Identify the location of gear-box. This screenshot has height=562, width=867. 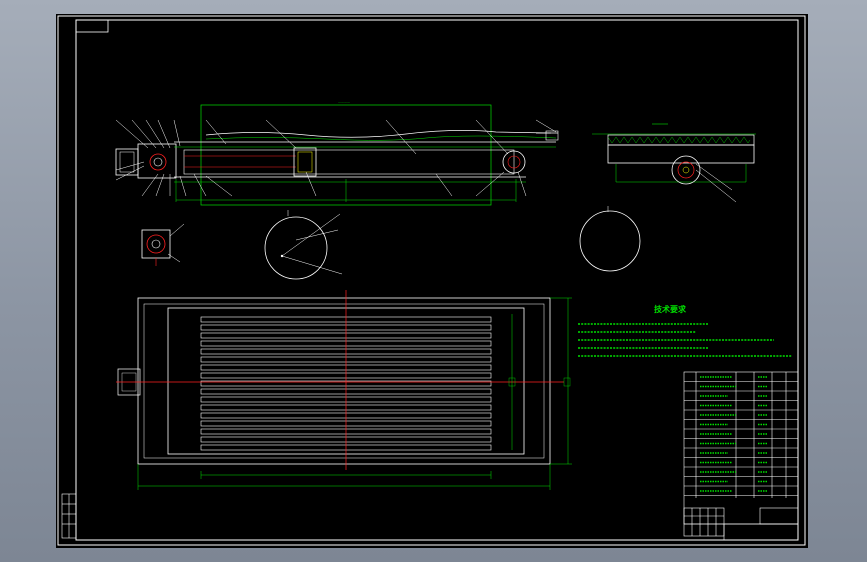
(157, 161).